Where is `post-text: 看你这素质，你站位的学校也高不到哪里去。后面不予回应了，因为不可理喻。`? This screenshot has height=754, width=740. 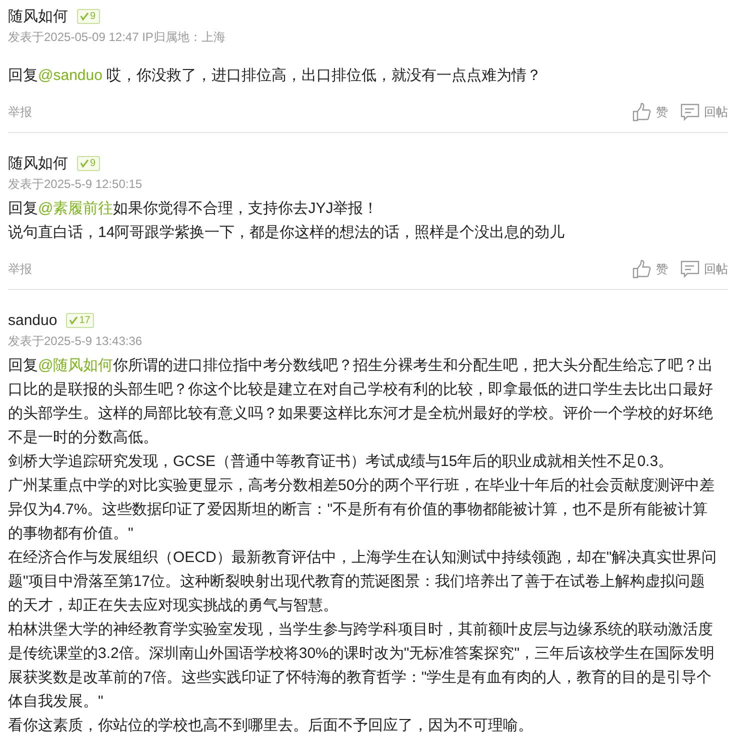
post-text: 看你这素质，你站位的学校也高不到哪里去。后面不予回应了，因为不可理喻。 is located at coordinates (271, 726).